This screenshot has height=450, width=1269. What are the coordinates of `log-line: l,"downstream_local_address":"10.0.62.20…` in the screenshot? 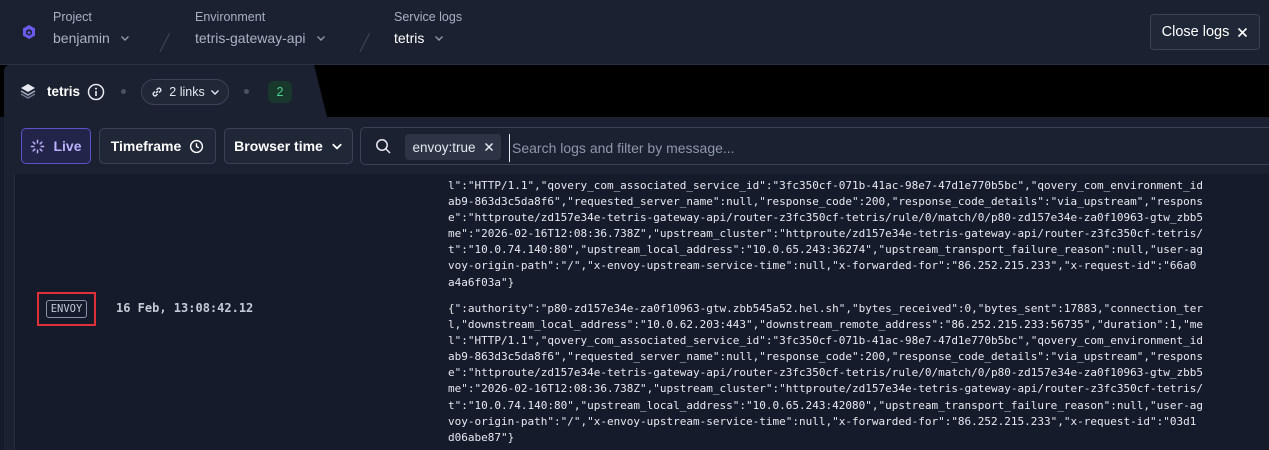 It's located at (825, 325).